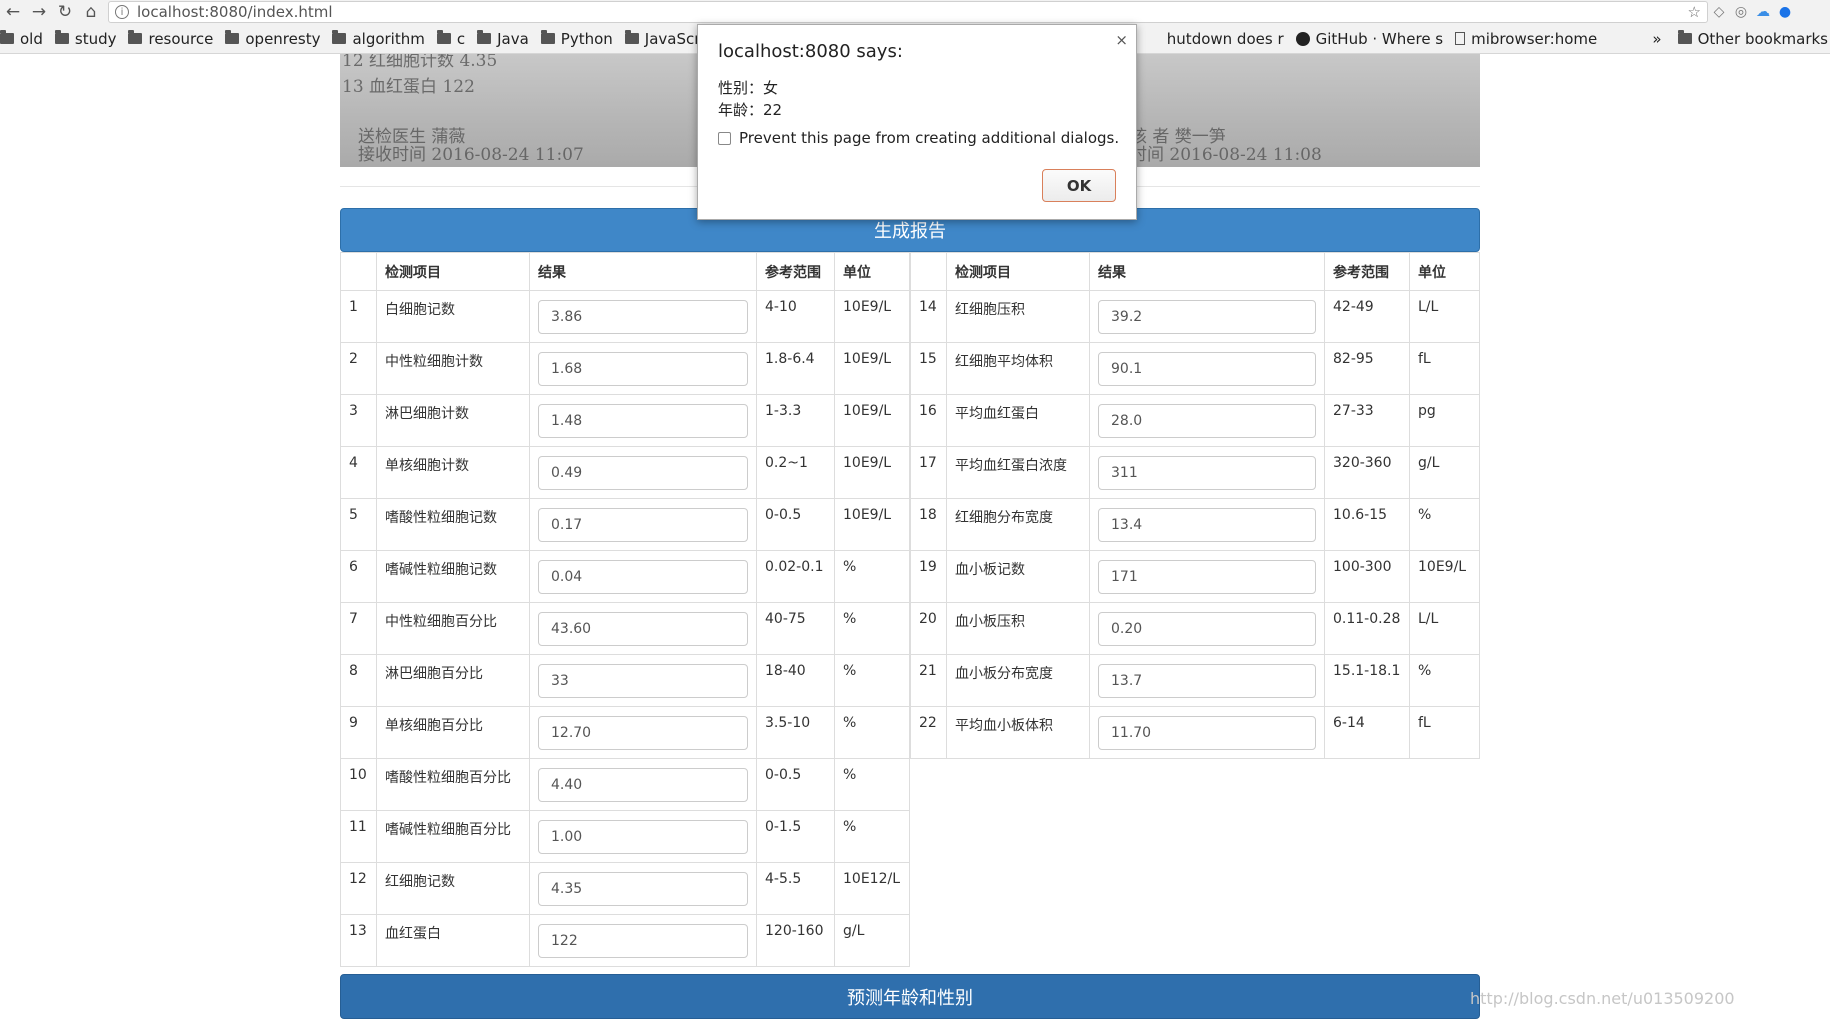 The width and height of the screenshot is (1830, 1019). Describe the element at coordinates (85, 39) in the screenshot. I see `bookmark-study: study` at that location.